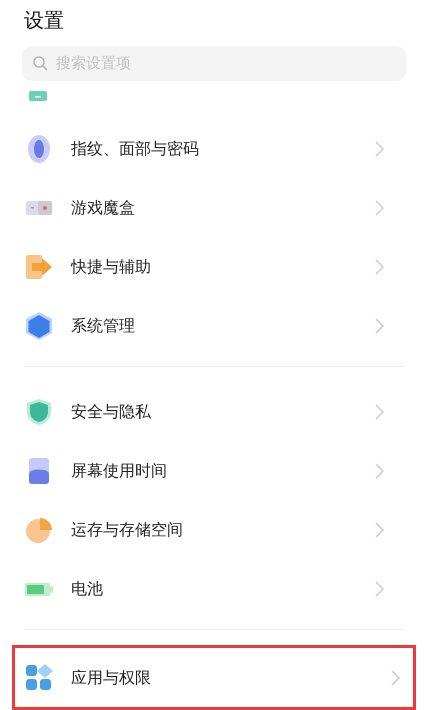 The height and width of the screenshot is (710, 428). What do you see at coordinates (214, 207) in the screenshot?
I see `settings-item: 游戏魔盒` at bounding box center [214, 207].